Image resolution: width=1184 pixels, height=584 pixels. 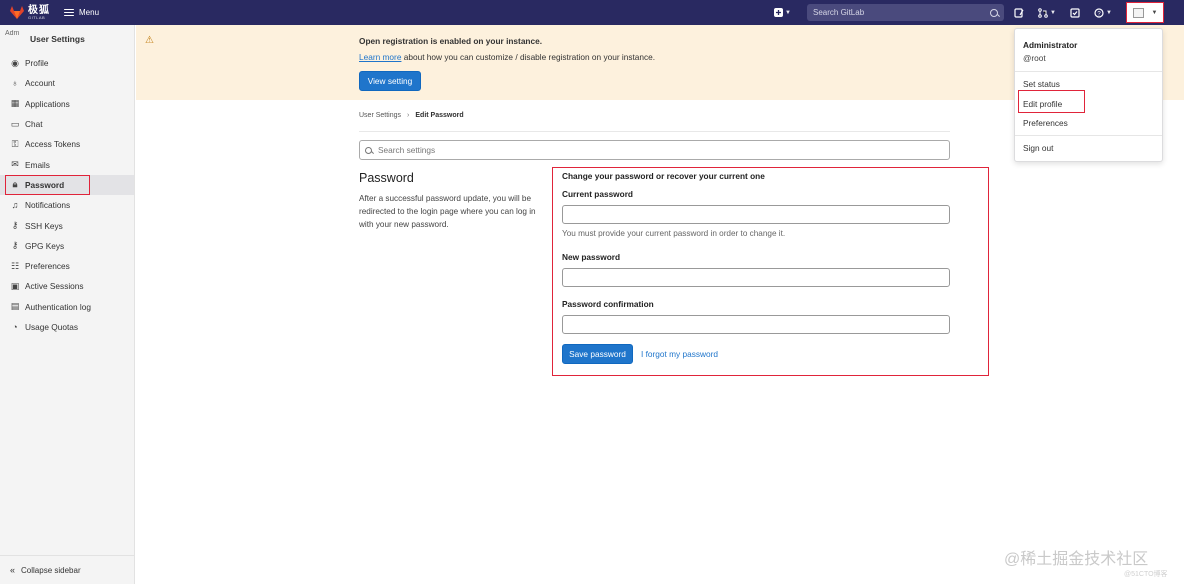 I want to click on sidebar-item-usage-quotas: ◔ Usage Quotas, so click(x=67, y=327).